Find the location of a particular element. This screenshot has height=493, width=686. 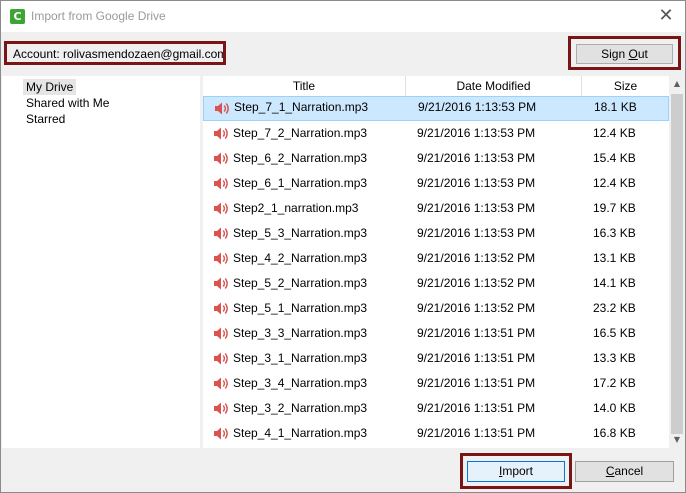

import-button: Import is located at coordinates (516, 471).